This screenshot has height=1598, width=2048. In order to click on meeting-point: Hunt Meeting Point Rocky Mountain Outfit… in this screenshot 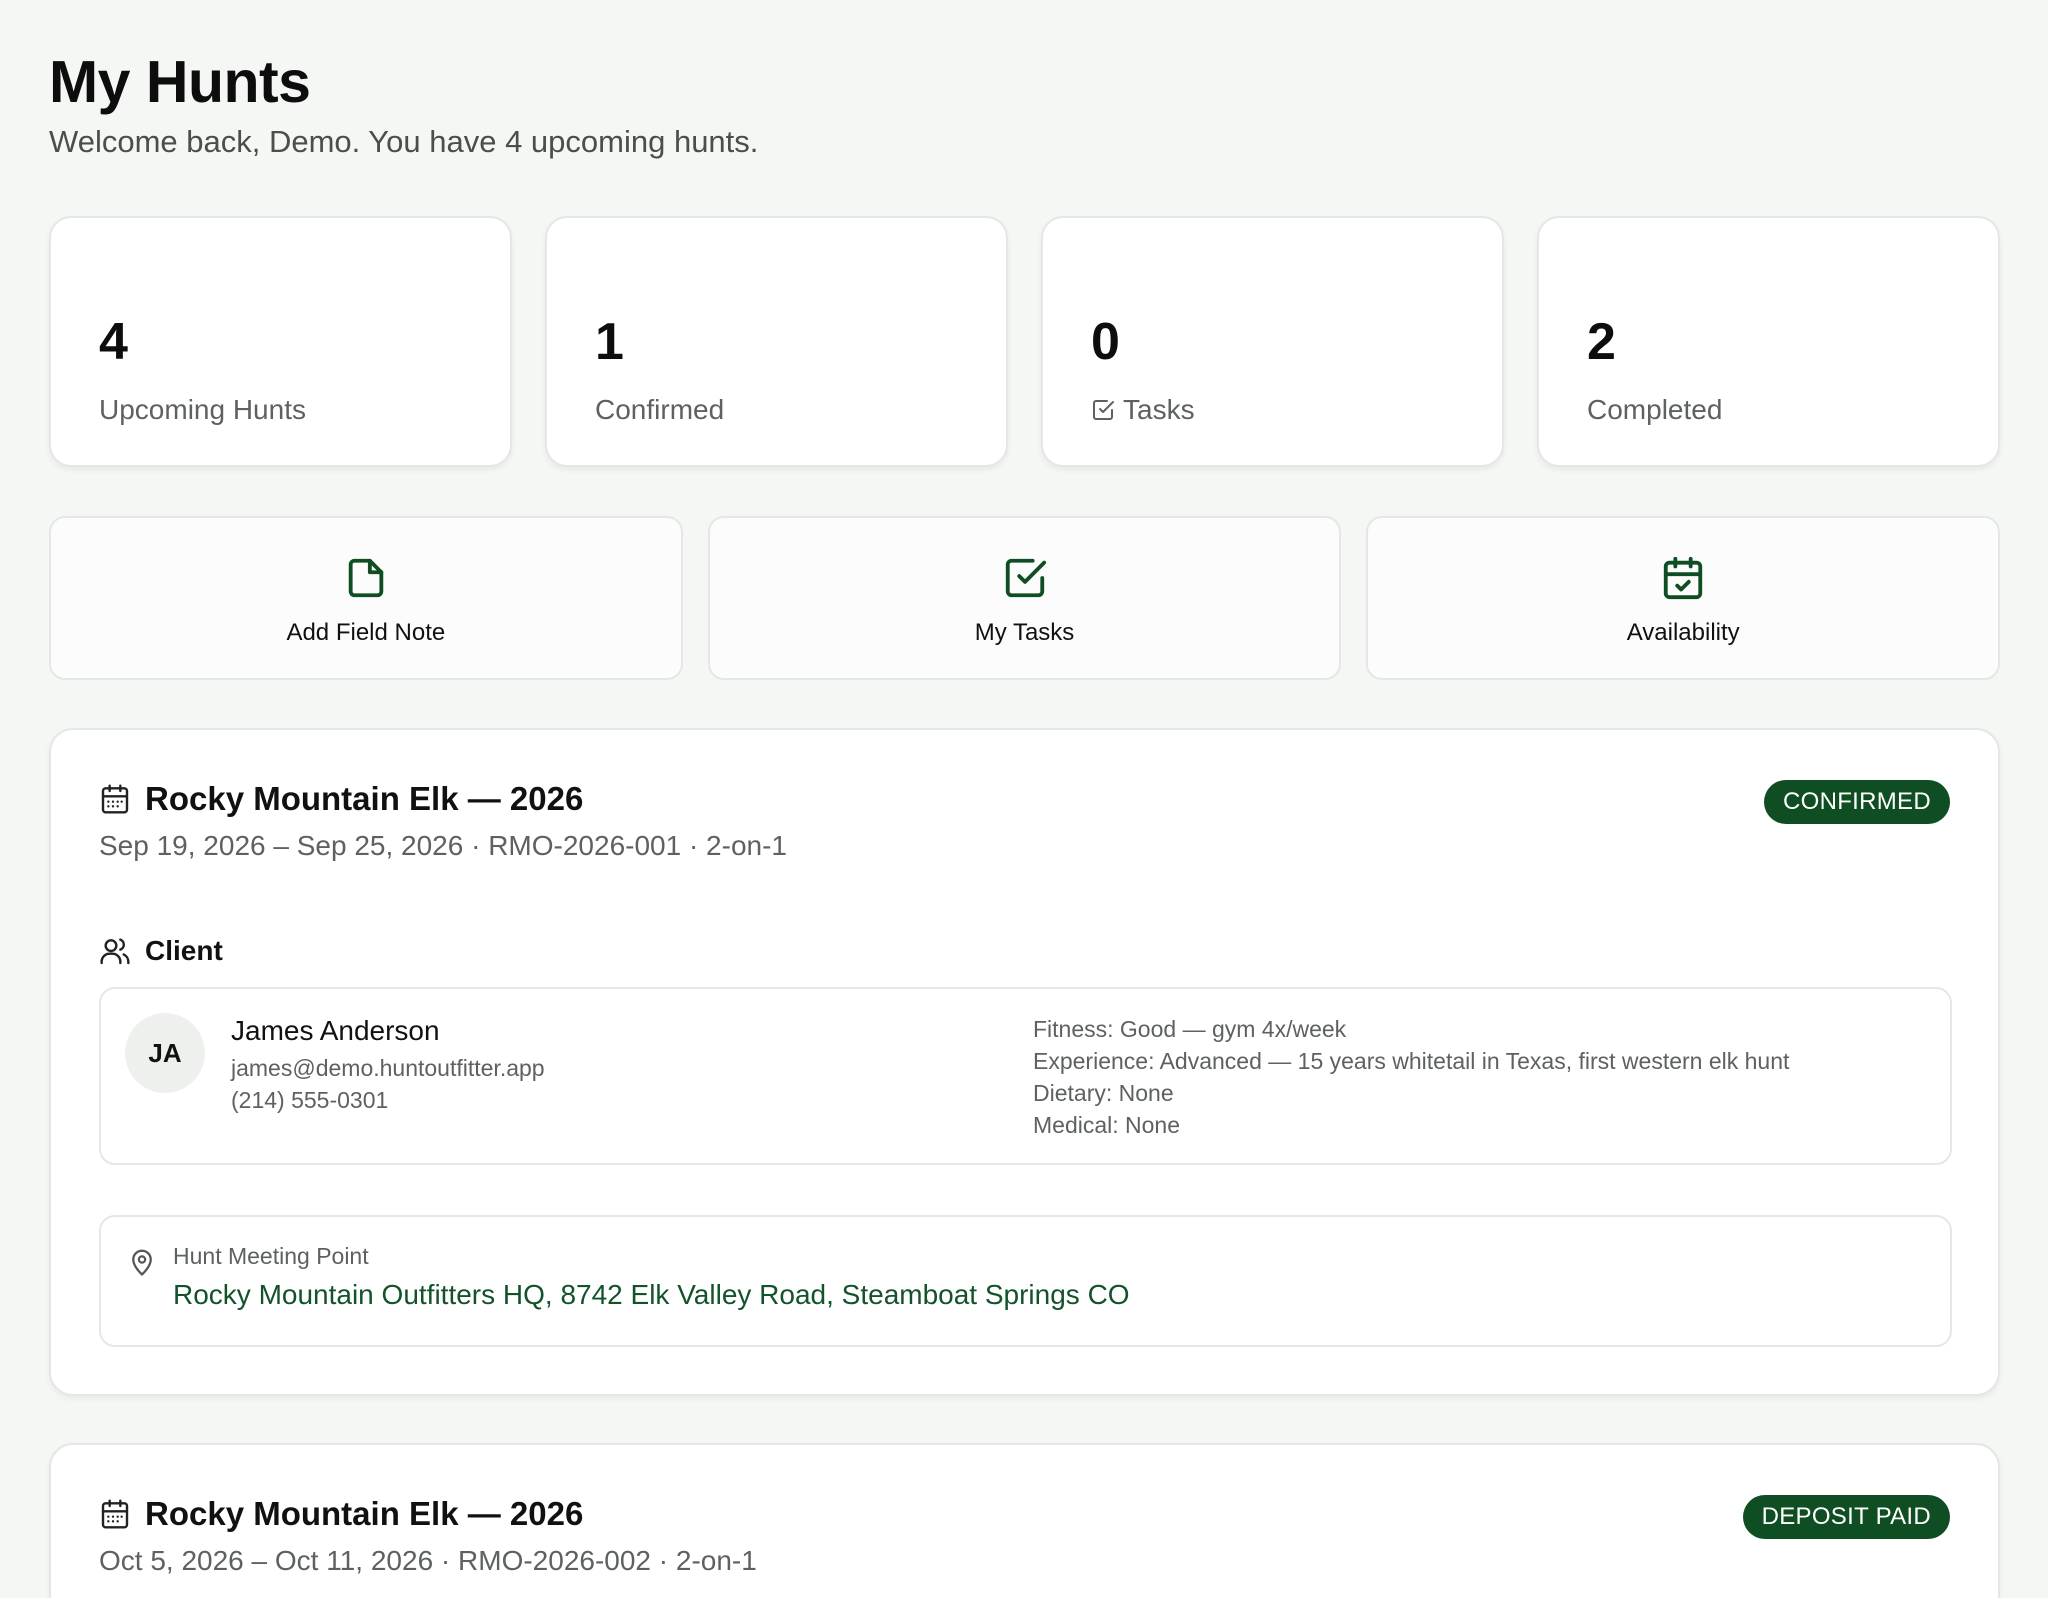, I will do `click(1025, 1281)`.